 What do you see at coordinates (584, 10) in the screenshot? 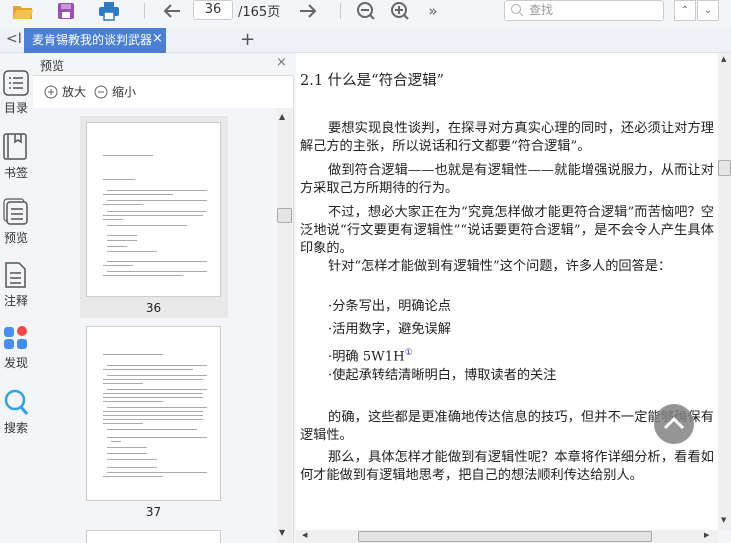
I see `search-input: 查找` at bounding box center [584, 10].